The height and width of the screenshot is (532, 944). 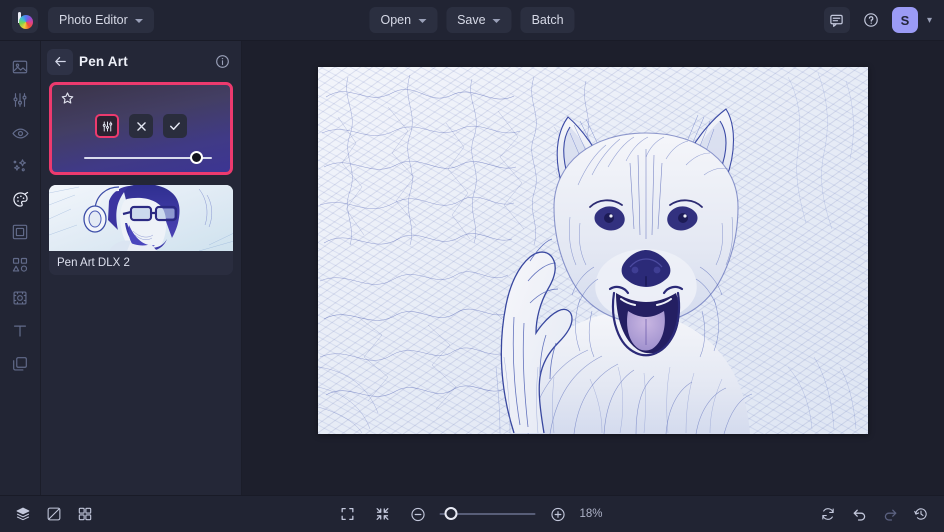 What do you see at coordinates (904, 20) in the screenshot?
I see `avatar: S` at bounding box center [904, 20].